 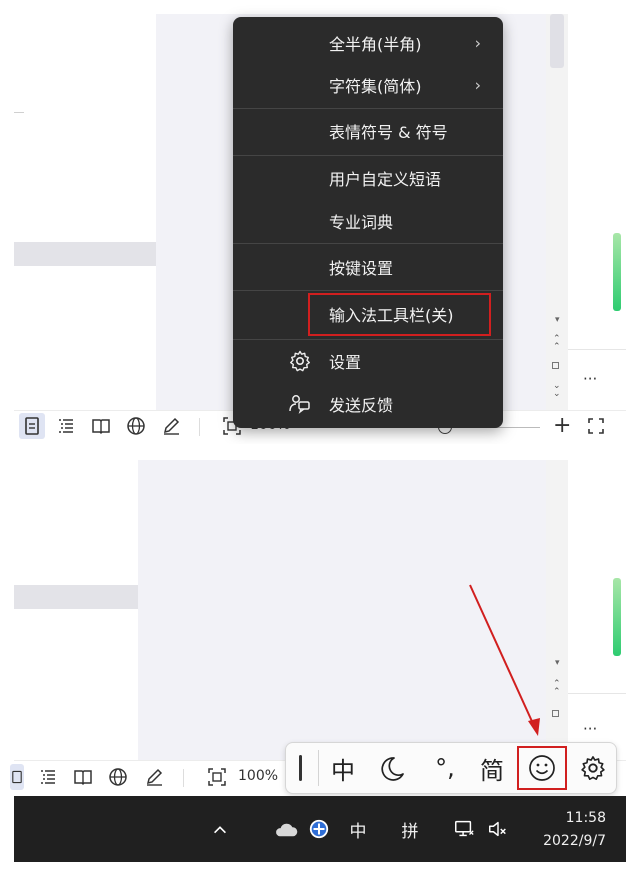 What do you see at coordinates (597, 212) in the screenshot?
I see `right-pane-top` at bounding box center [597, 212].